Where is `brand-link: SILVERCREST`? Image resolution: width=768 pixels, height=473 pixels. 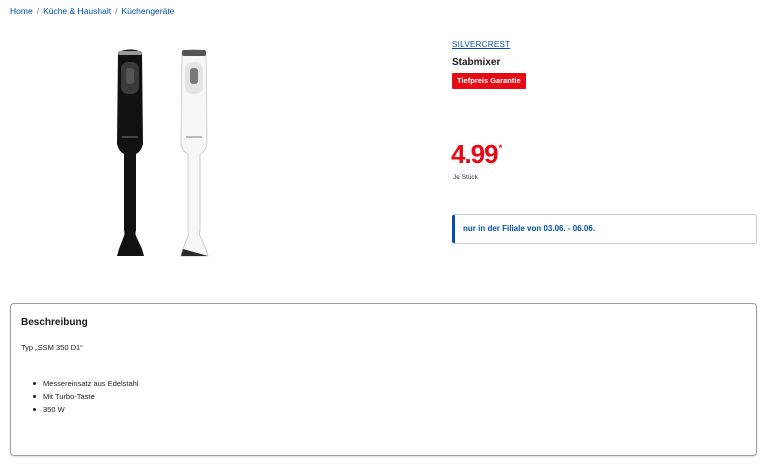 brand-link: SILVERCREST is located at coordinates (481, 44).